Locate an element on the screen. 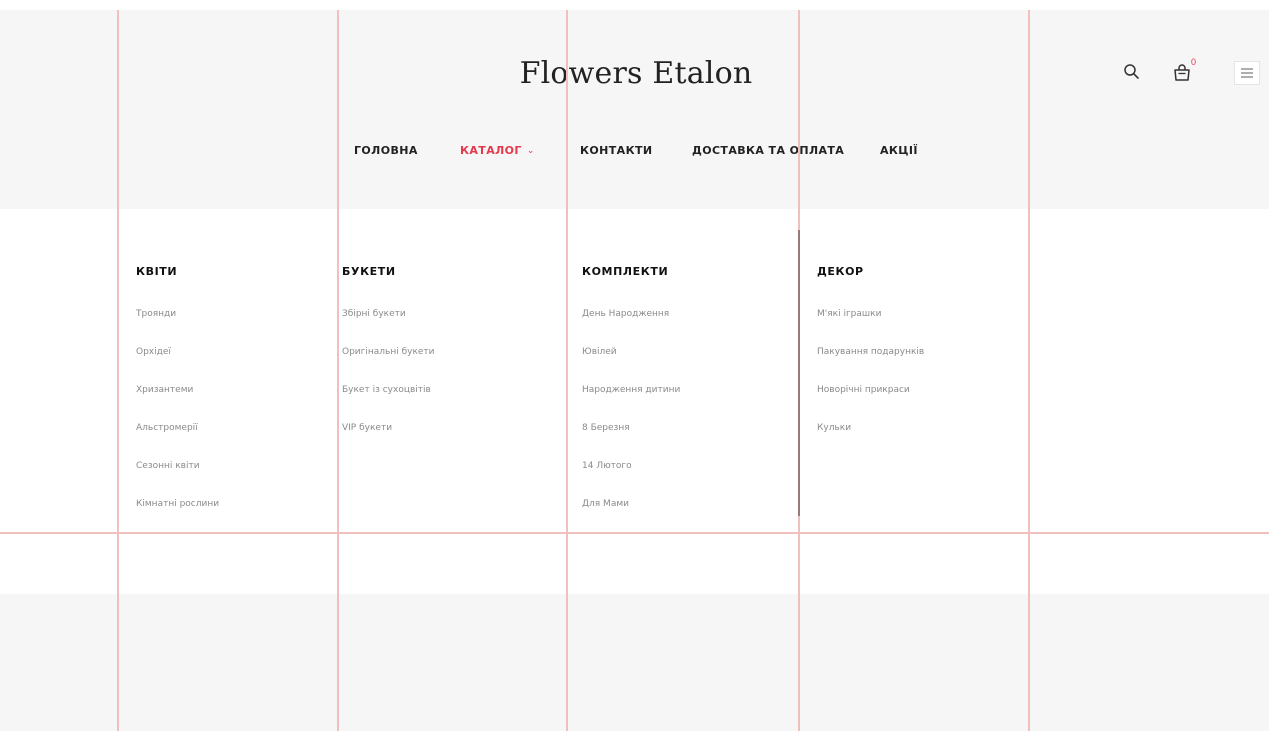  menu-toggle-button is located at coordinates (1247, 73).